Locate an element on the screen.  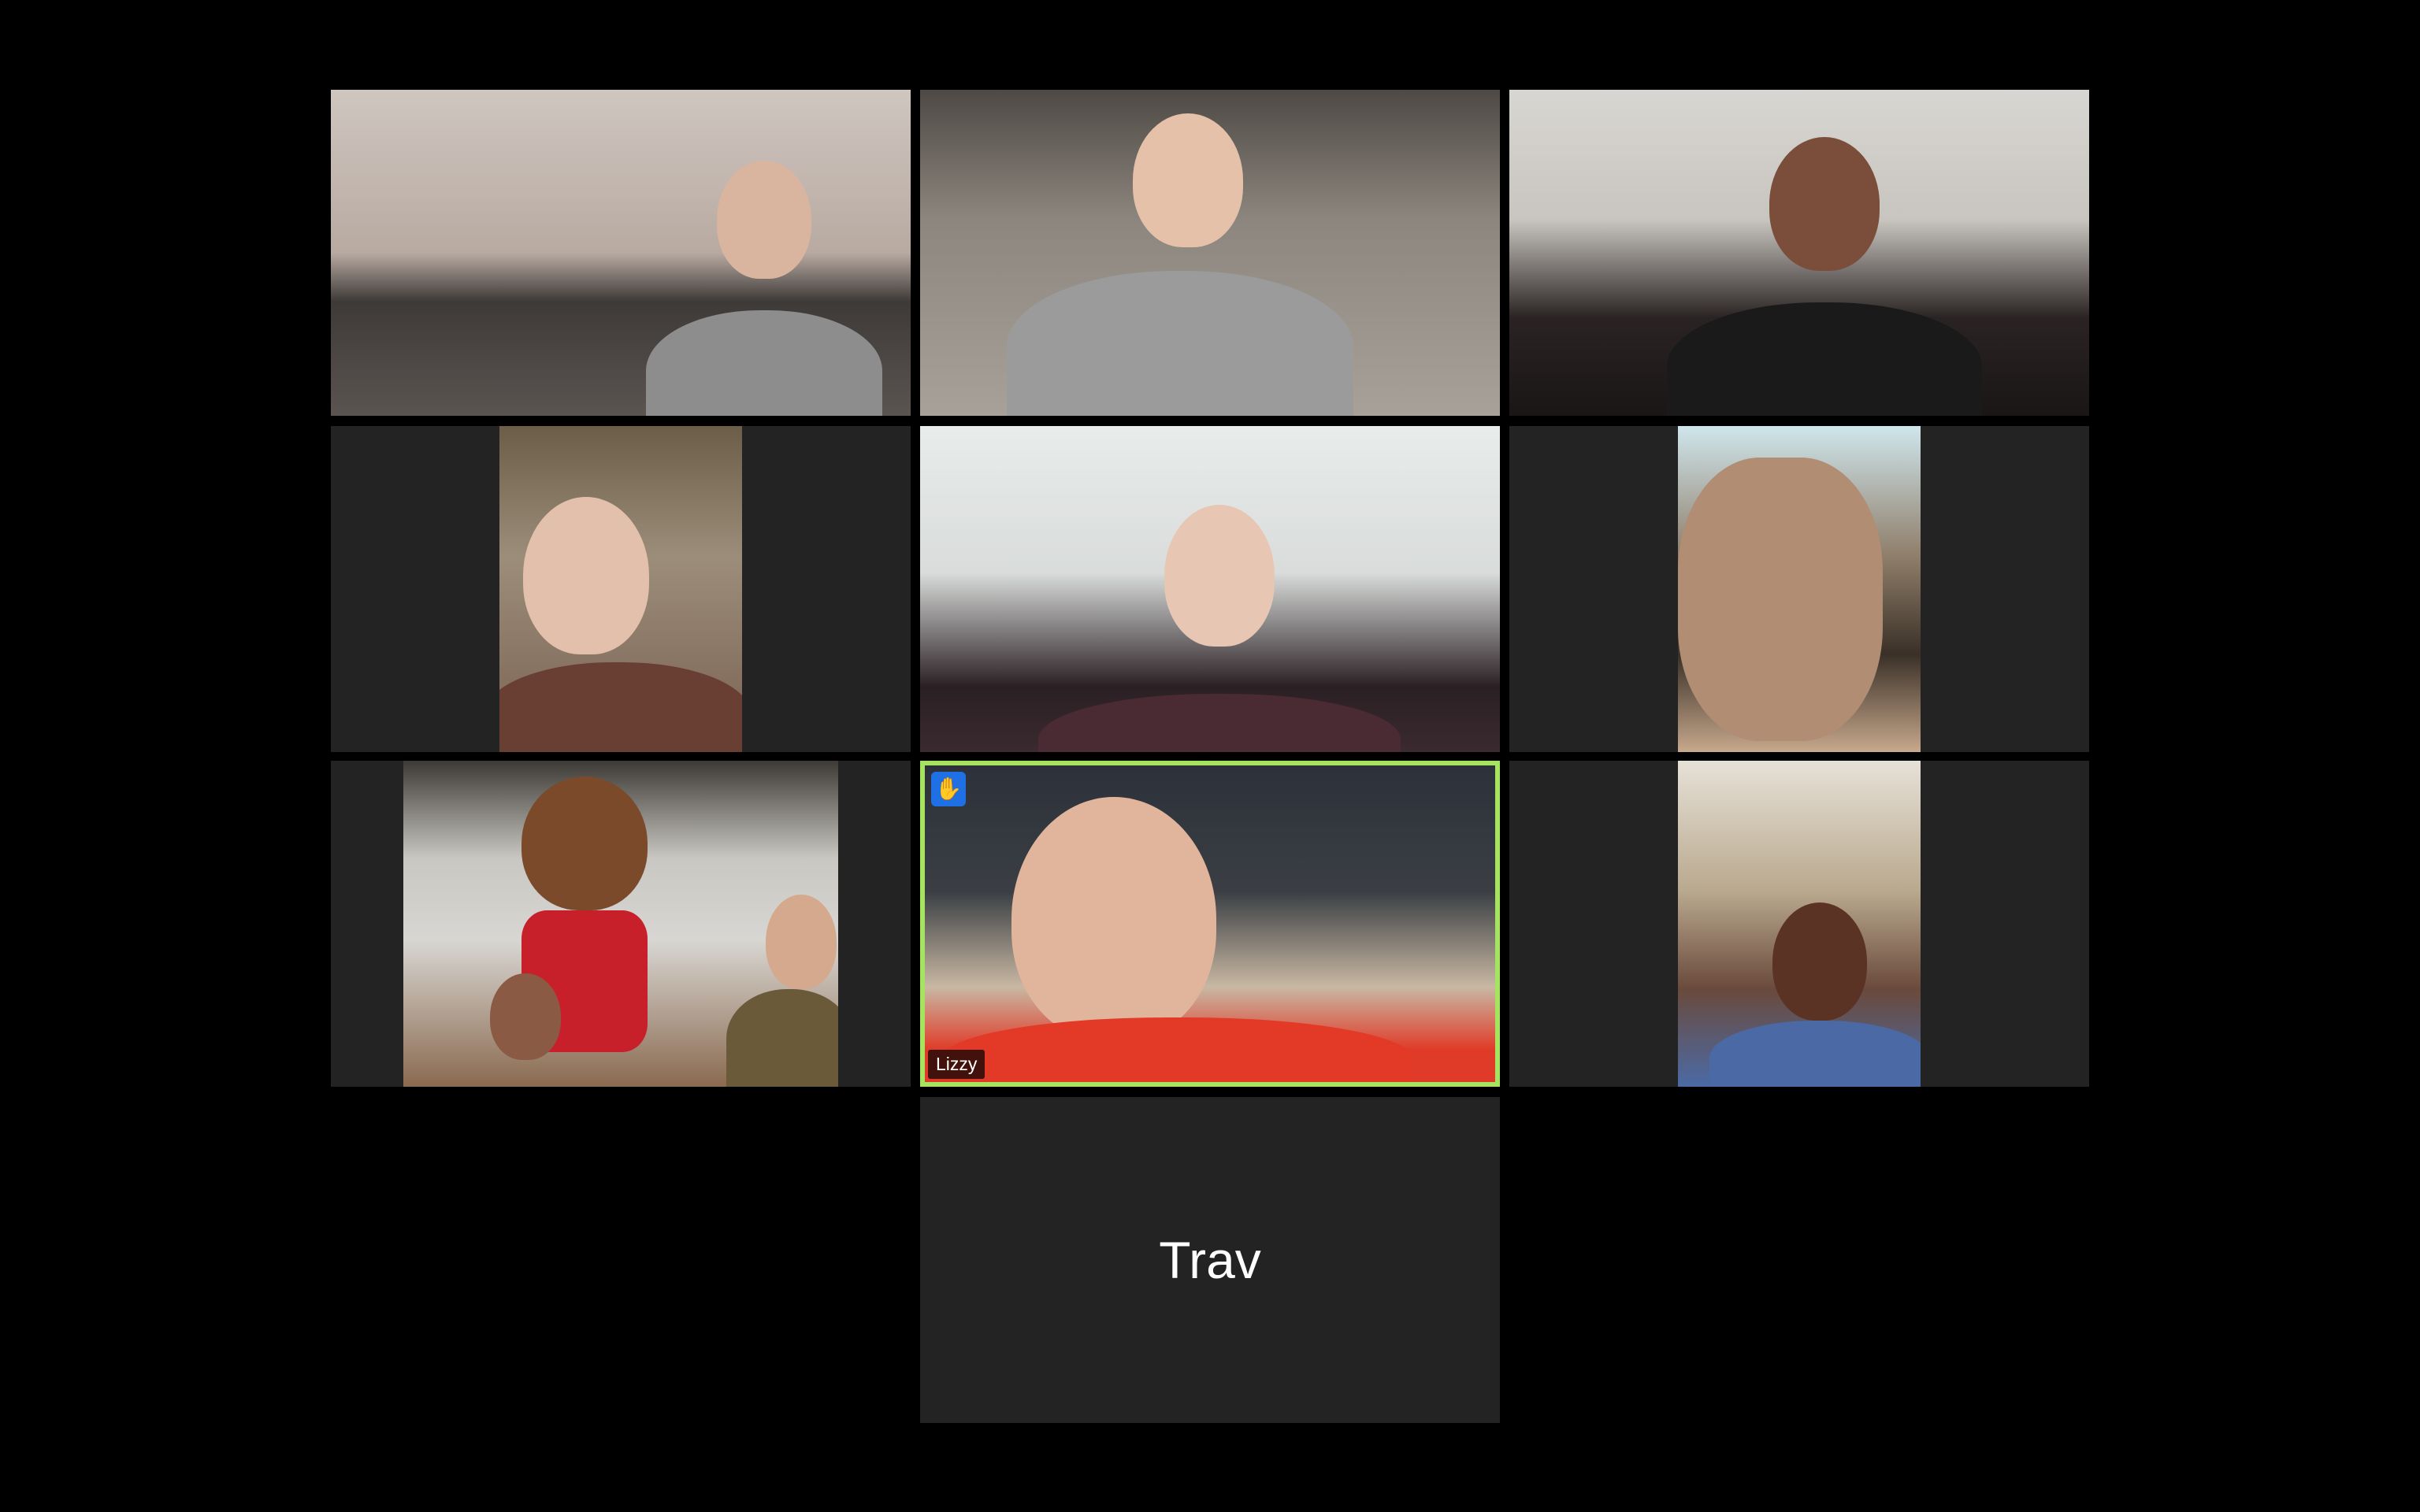
monkey-plush is located at coordinates (584, 843).